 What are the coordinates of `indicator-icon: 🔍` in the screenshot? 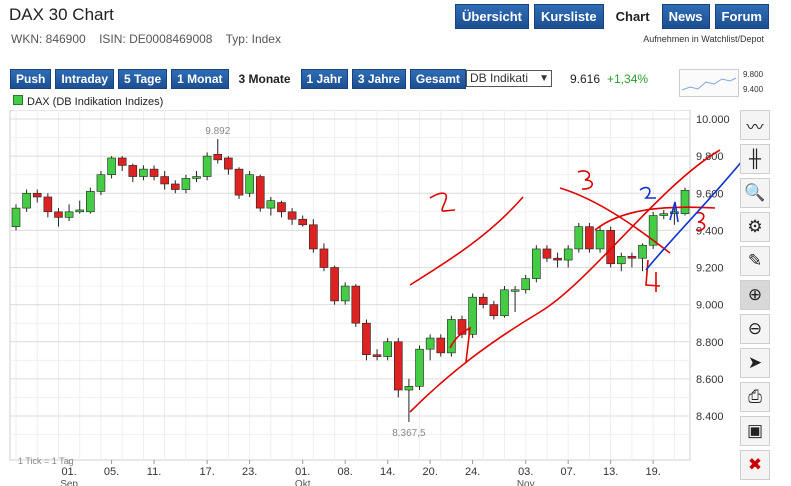 It's located at (755, 193).